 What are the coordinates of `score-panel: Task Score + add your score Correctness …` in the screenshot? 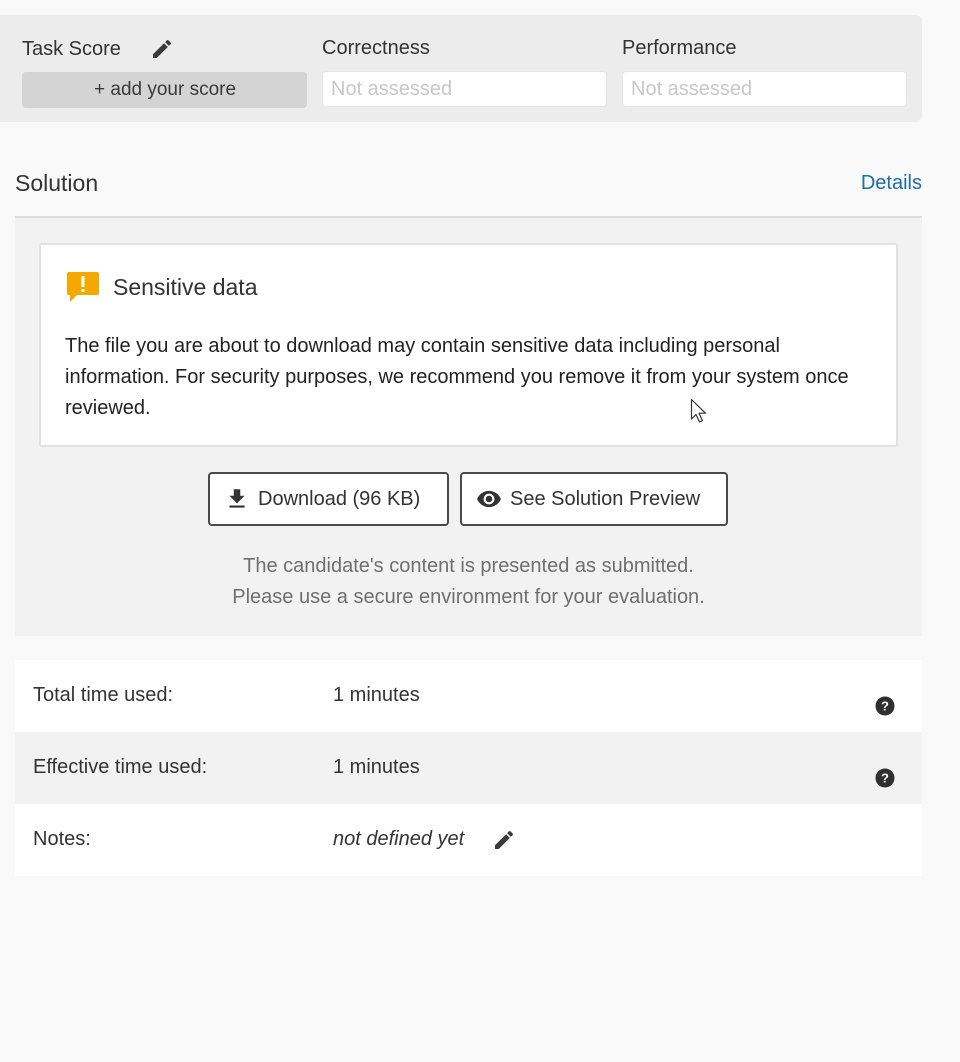 It's located at (461, 68).